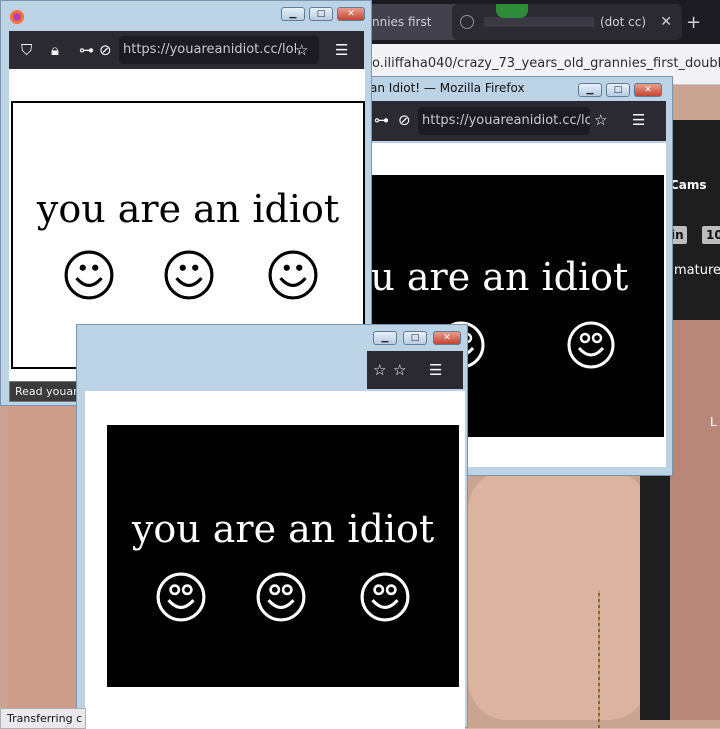 This screenshot has width=720, height=729. What do you see at coordinates (697, 270) in the screenshot?
I see `category-link: mature` at bounding box center [697, 270].